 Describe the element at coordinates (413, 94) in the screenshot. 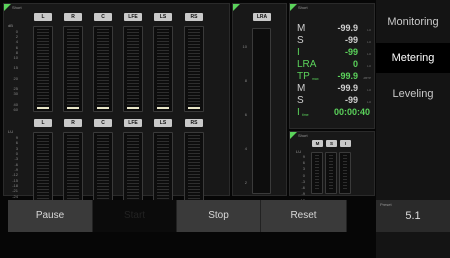

I see `sidebar-item-leveling: Leveling` at that location.